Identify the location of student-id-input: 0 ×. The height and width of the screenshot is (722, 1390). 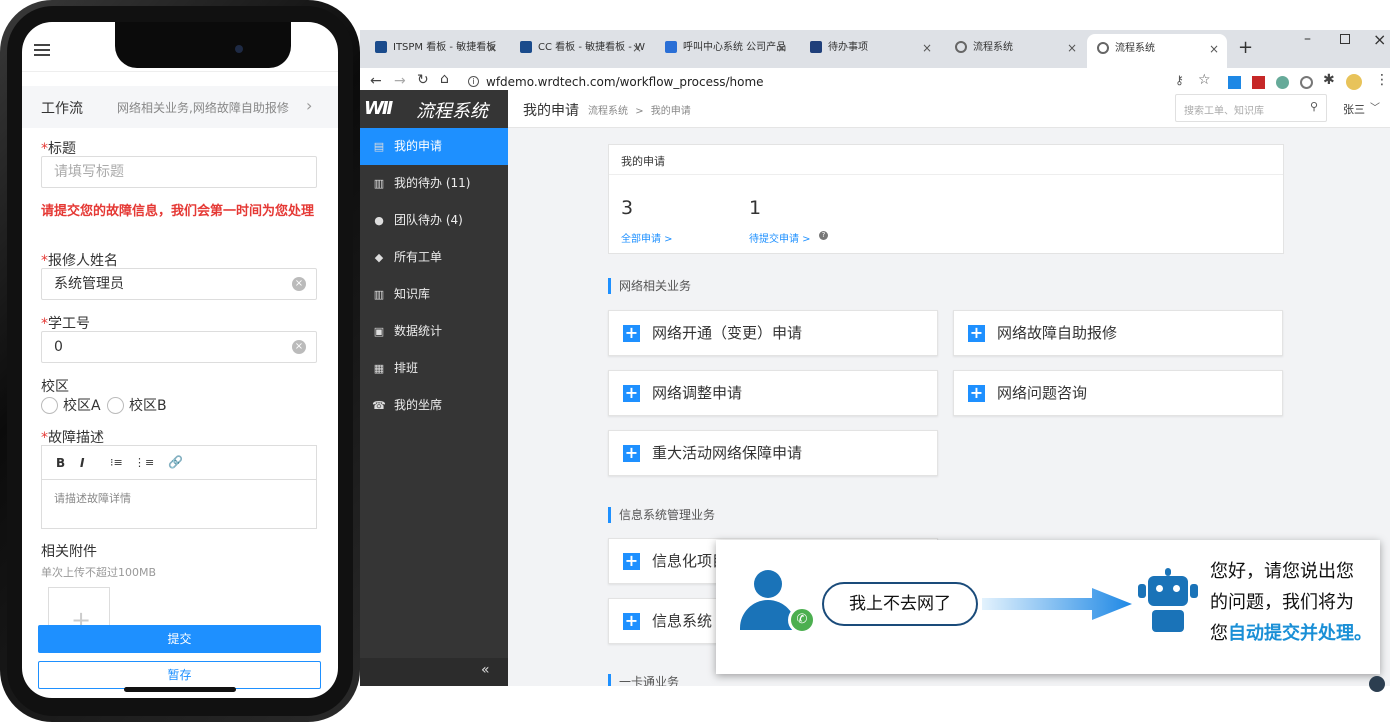
(179, 347).